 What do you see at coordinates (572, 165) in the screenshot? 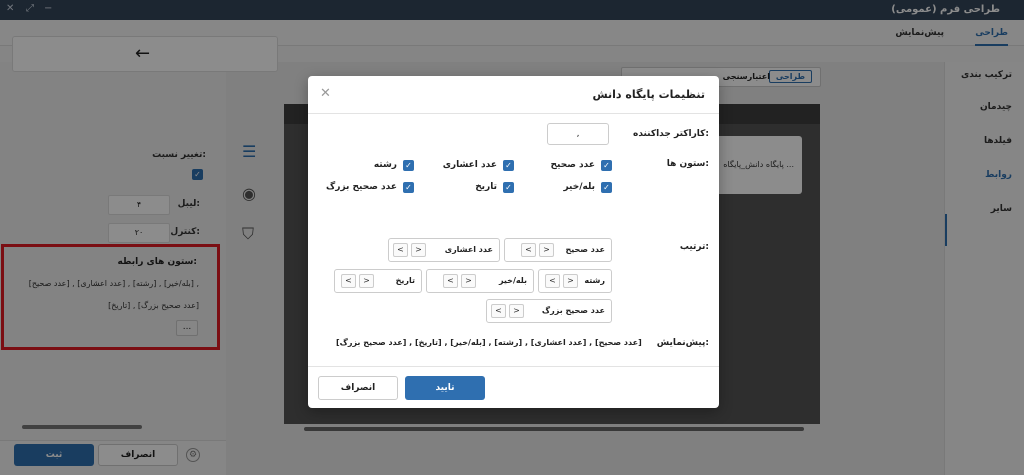
I see `column-label-integer: عدد صحیح` at bounding box center [572, 165].